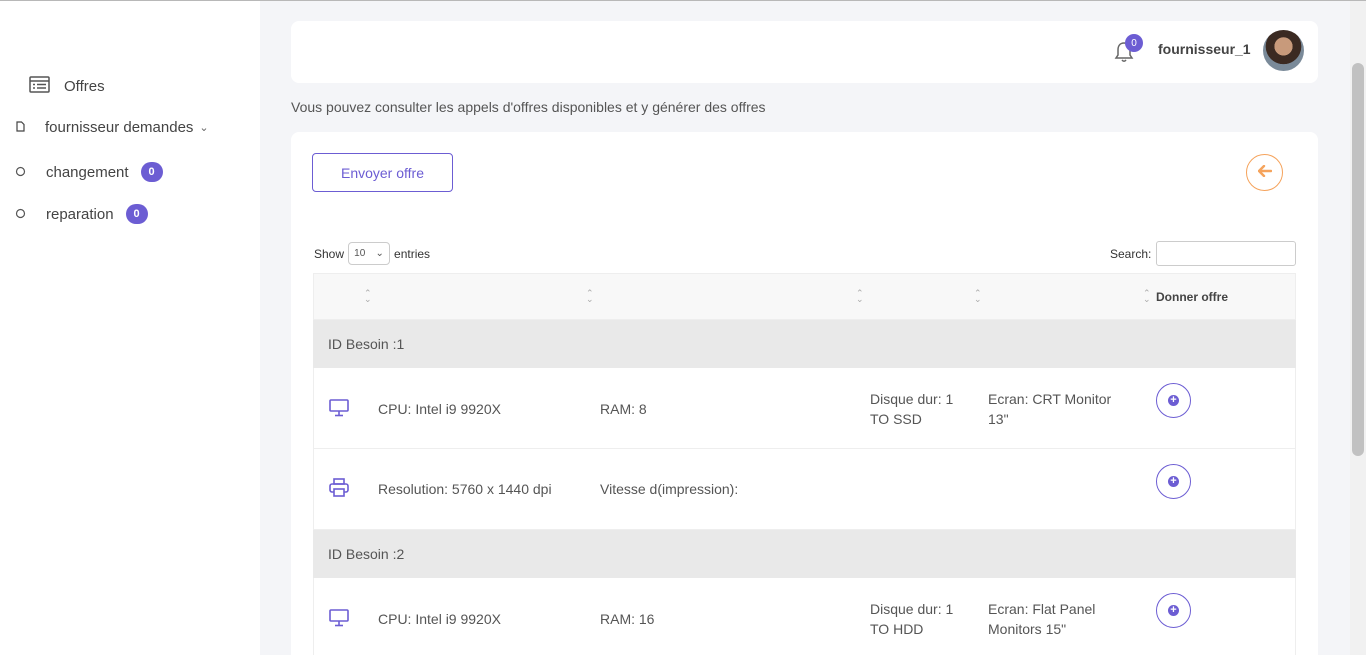  Describe the element at coordinates (382, 172) in the screenshot. I see `send-offer-button: Envoyer offre` at that location.